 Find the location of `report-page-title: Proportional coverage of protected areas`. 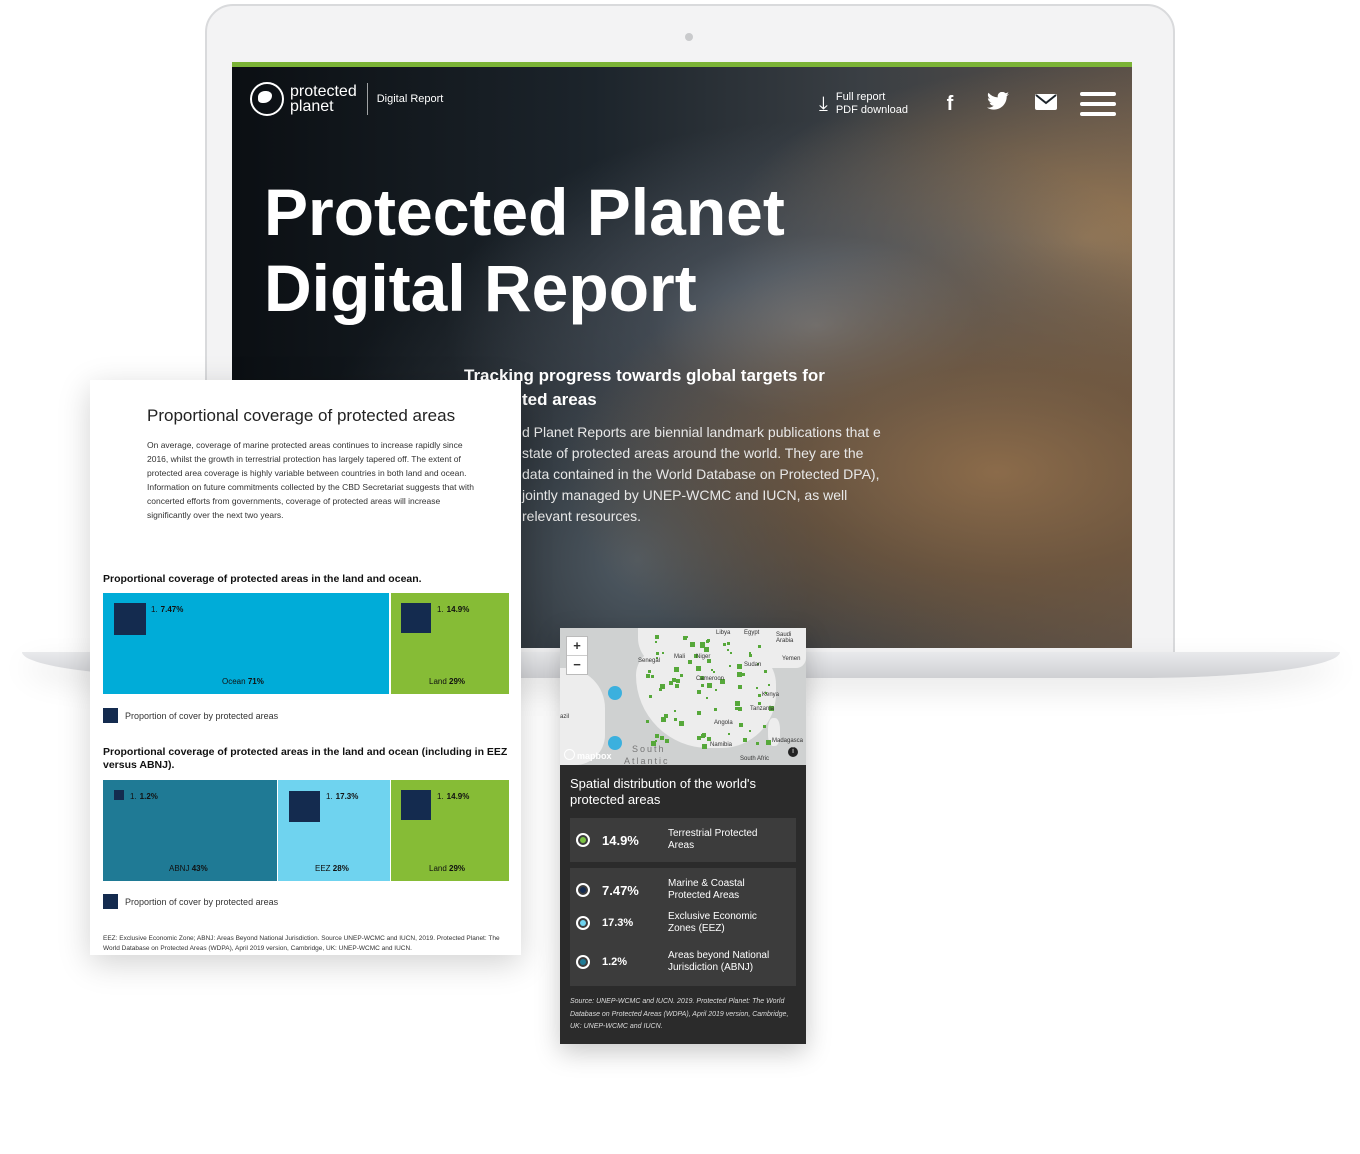

report-page-title: Proportional coverage of protected areas is located at coordinates (301, 415).